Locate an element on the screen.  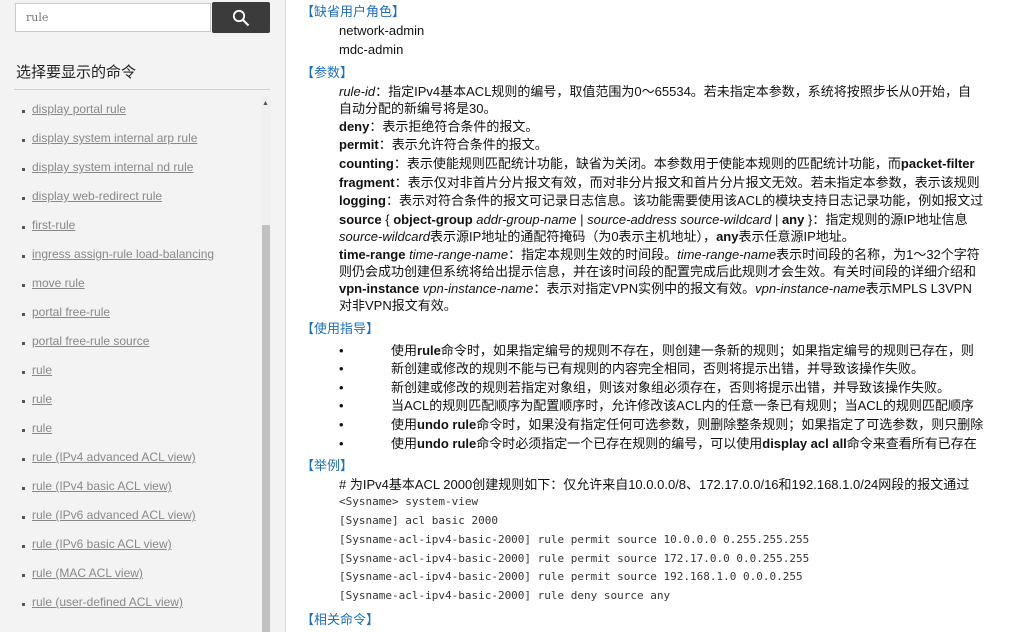
param-deny: deny：表示拒绝符合条件的报文。 is located at coordinates (439, 126).